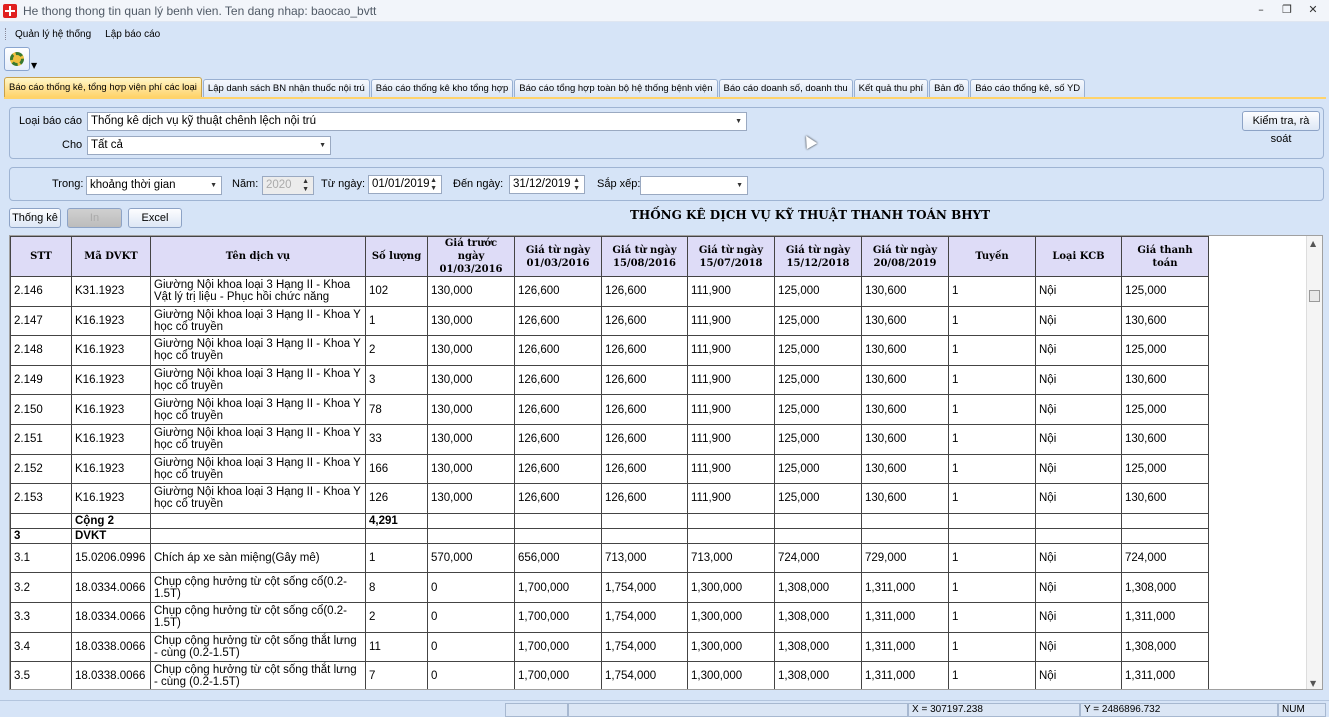  What do you see at coordinates (132, 34) in the screenshot?
I see `menu-reports: Lập báo cáo` at bounding box center [132, 34].